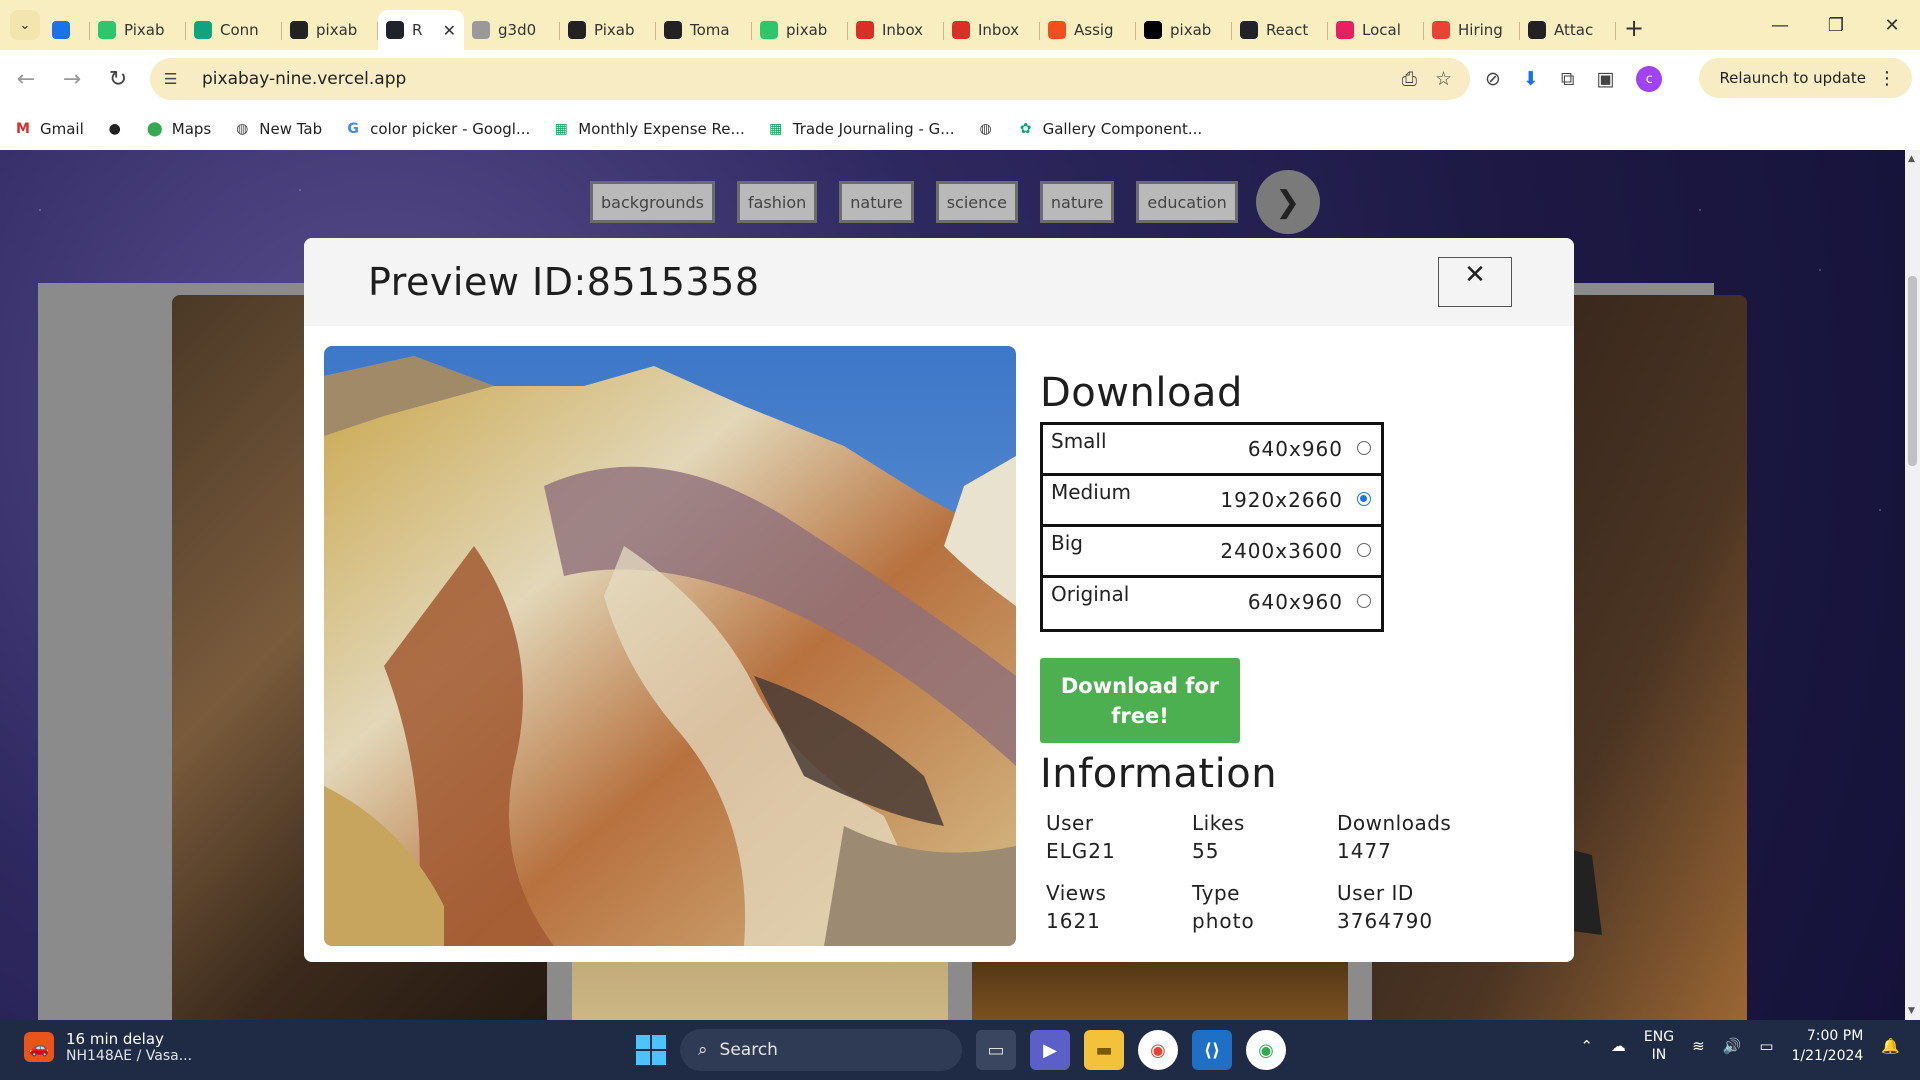 This screenshot has width=1920, height=1080. I want to click on vercel-icon, so click(1153, 30).